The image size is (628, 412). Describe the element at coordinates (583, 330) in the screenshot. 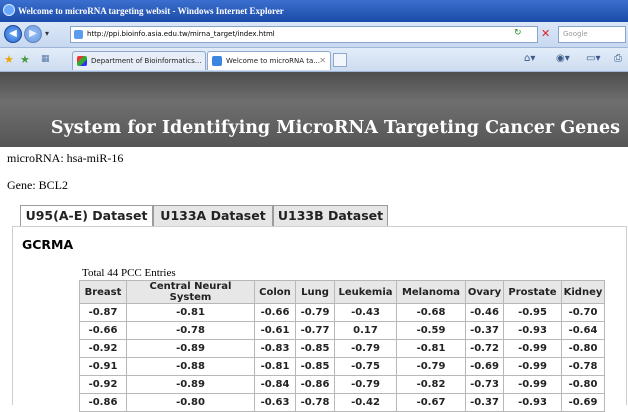

I see `table-cell: -0.64` at that location.